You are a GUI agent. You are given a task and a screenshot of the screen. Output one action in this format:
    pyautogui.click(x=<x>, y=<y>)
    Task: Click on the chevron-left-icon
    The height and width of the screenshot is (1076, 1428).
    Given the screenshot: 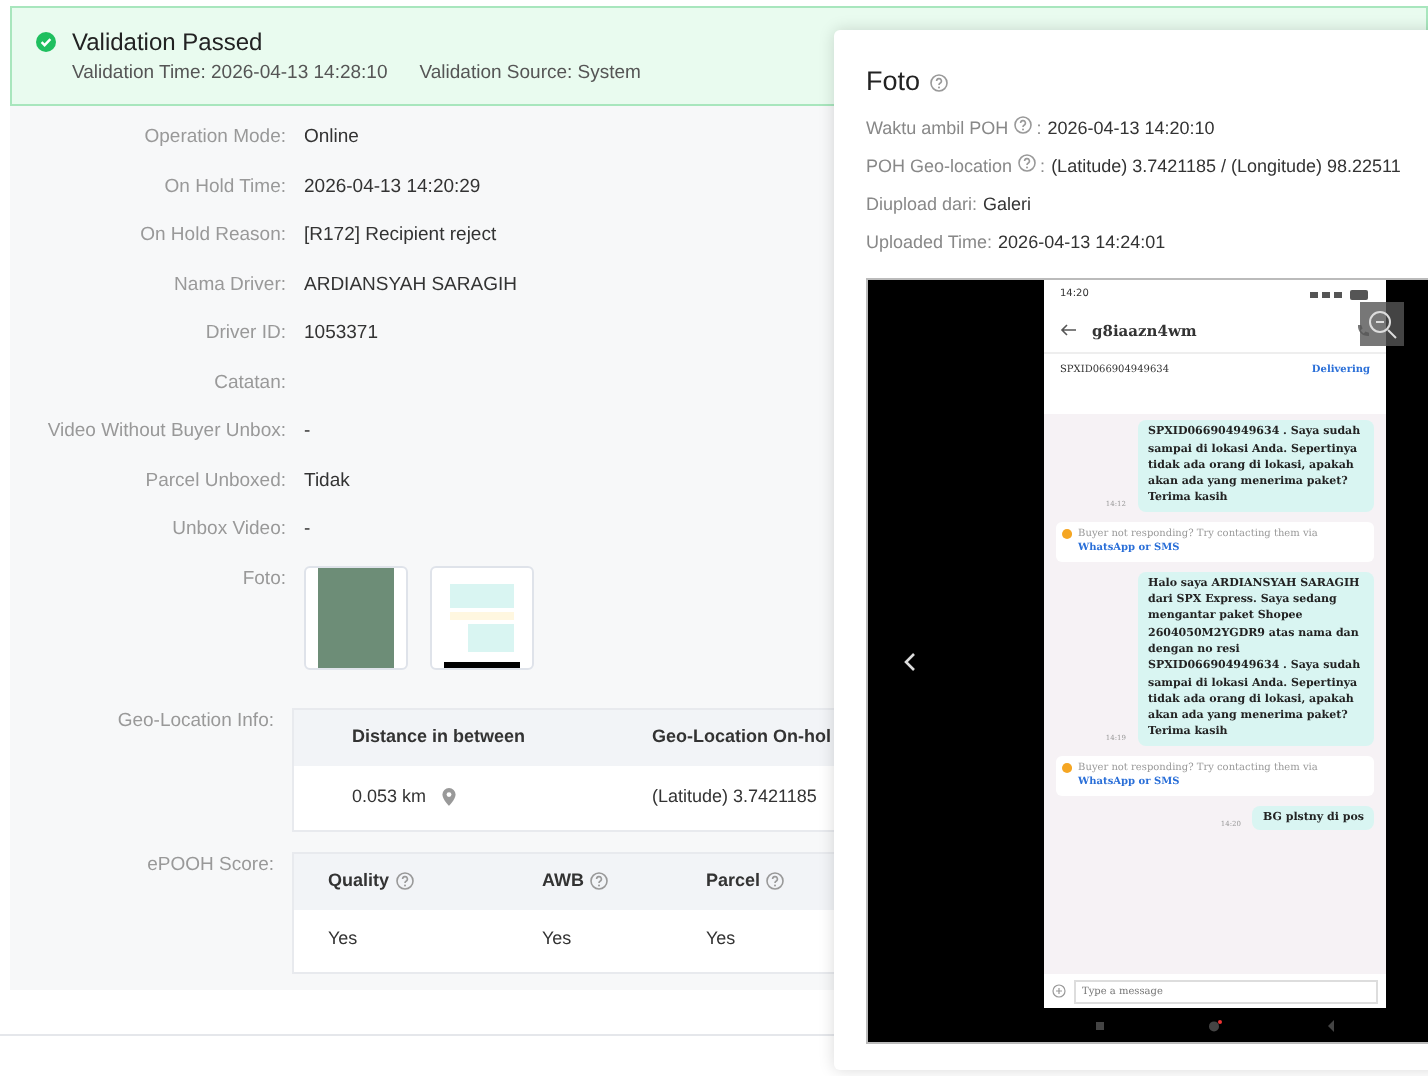 What is the action you would take?
    pyautogui.click(x=910, y=662)
    